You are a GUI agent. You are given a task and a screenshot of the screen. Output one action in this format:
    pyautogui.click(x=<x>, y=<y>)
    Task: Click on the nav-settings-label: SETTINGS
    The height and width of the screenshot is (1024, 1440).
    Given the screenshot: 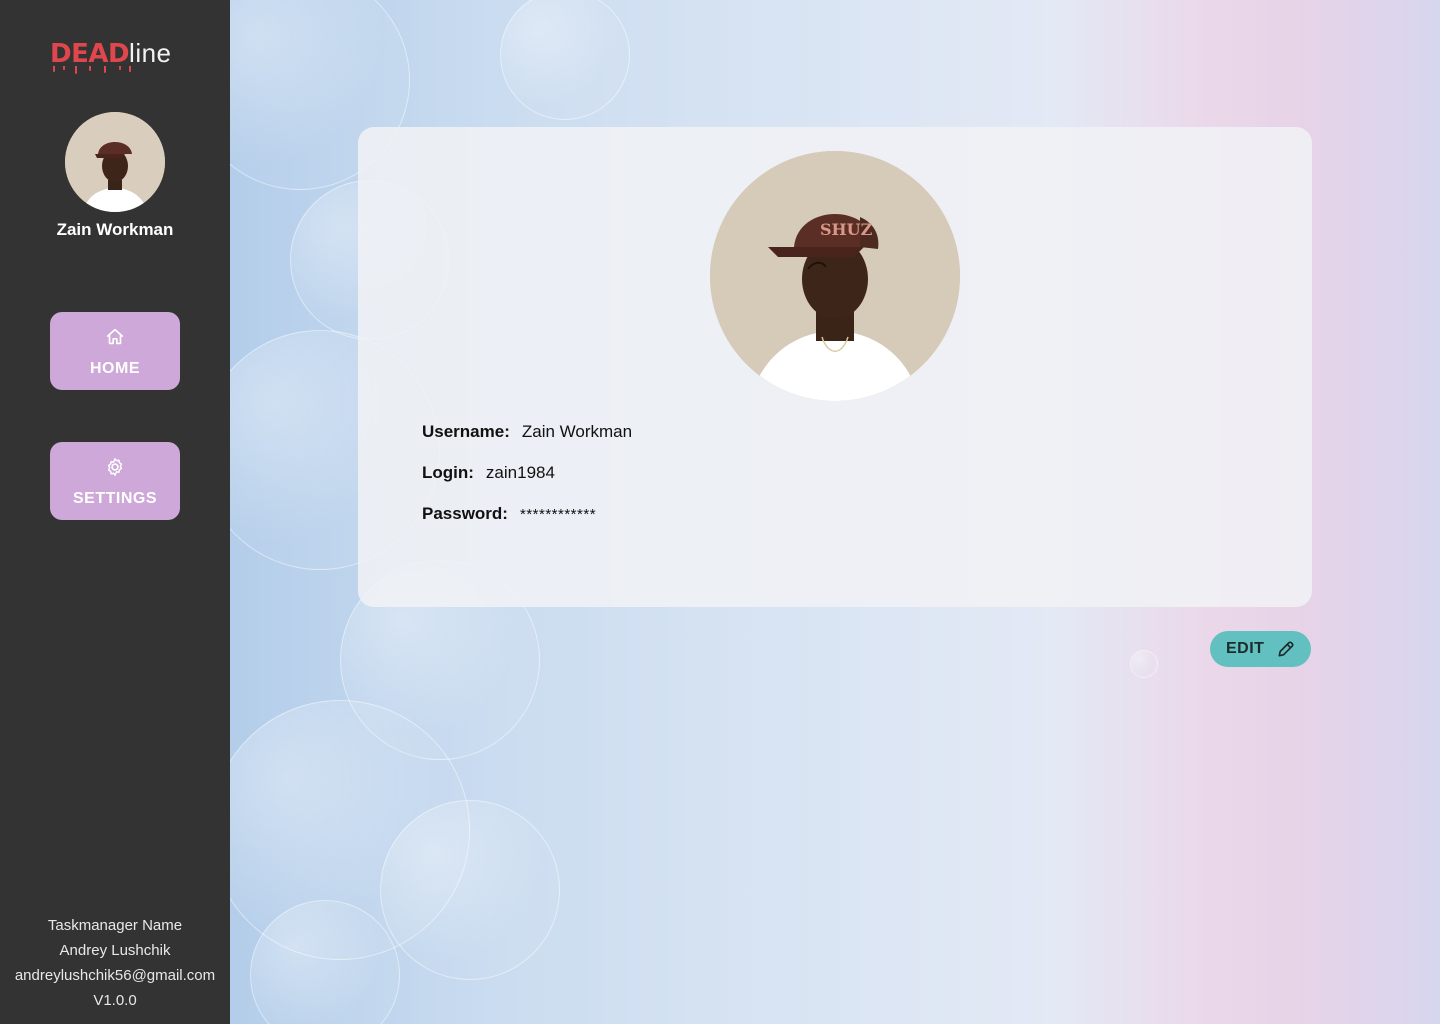 What is the action you would take?
    pyautogui.click(x=114, y=498)
    